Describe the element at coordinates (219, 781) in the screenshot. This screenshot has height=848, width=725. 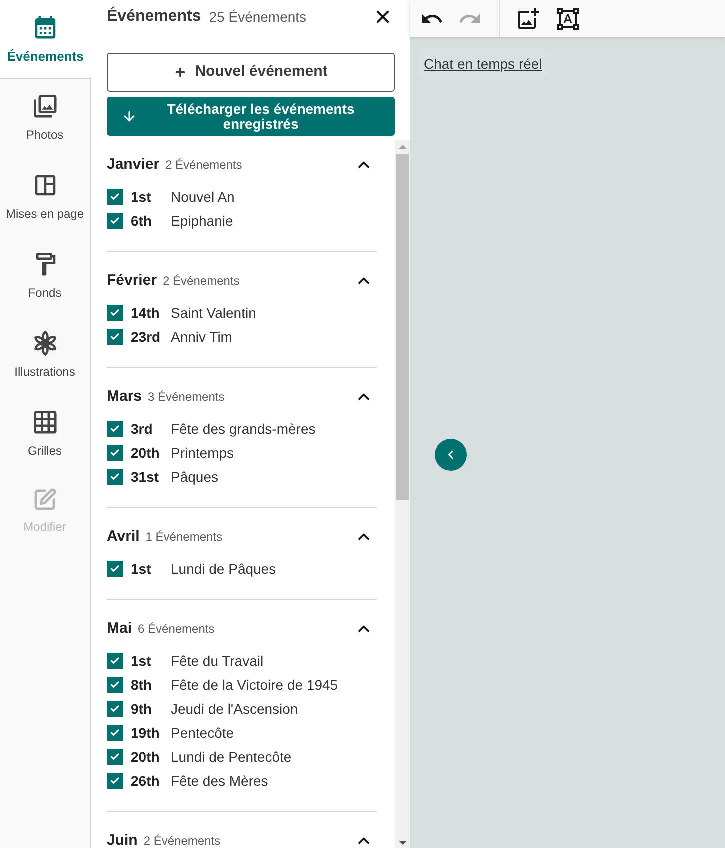
I see `event-title: Fête des Mères` at that location.